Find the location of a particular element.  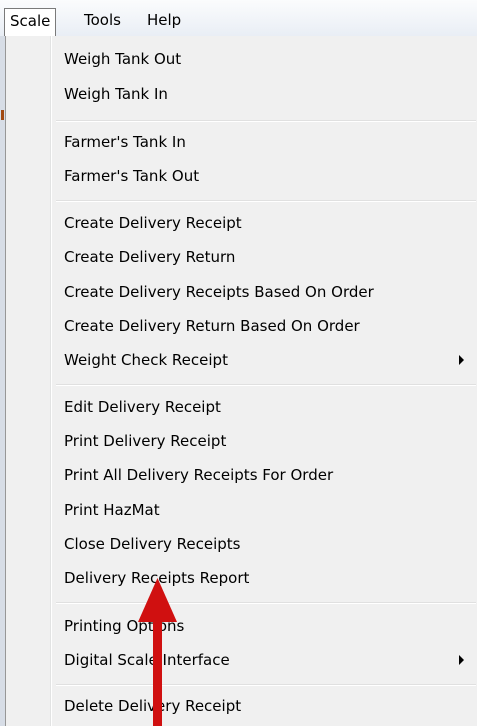

menu-scale: Scale is located at coordinates (30, 22).